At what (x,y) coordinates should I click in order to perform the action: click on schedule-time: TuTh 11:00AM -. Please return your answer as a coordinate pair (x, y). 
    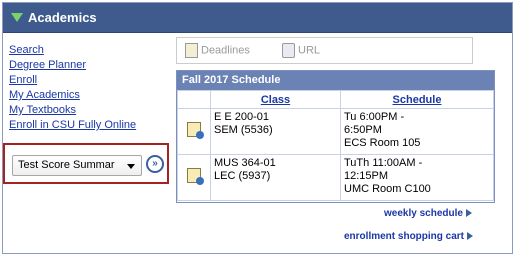
    Looking at the image, I should click on (383, 163).